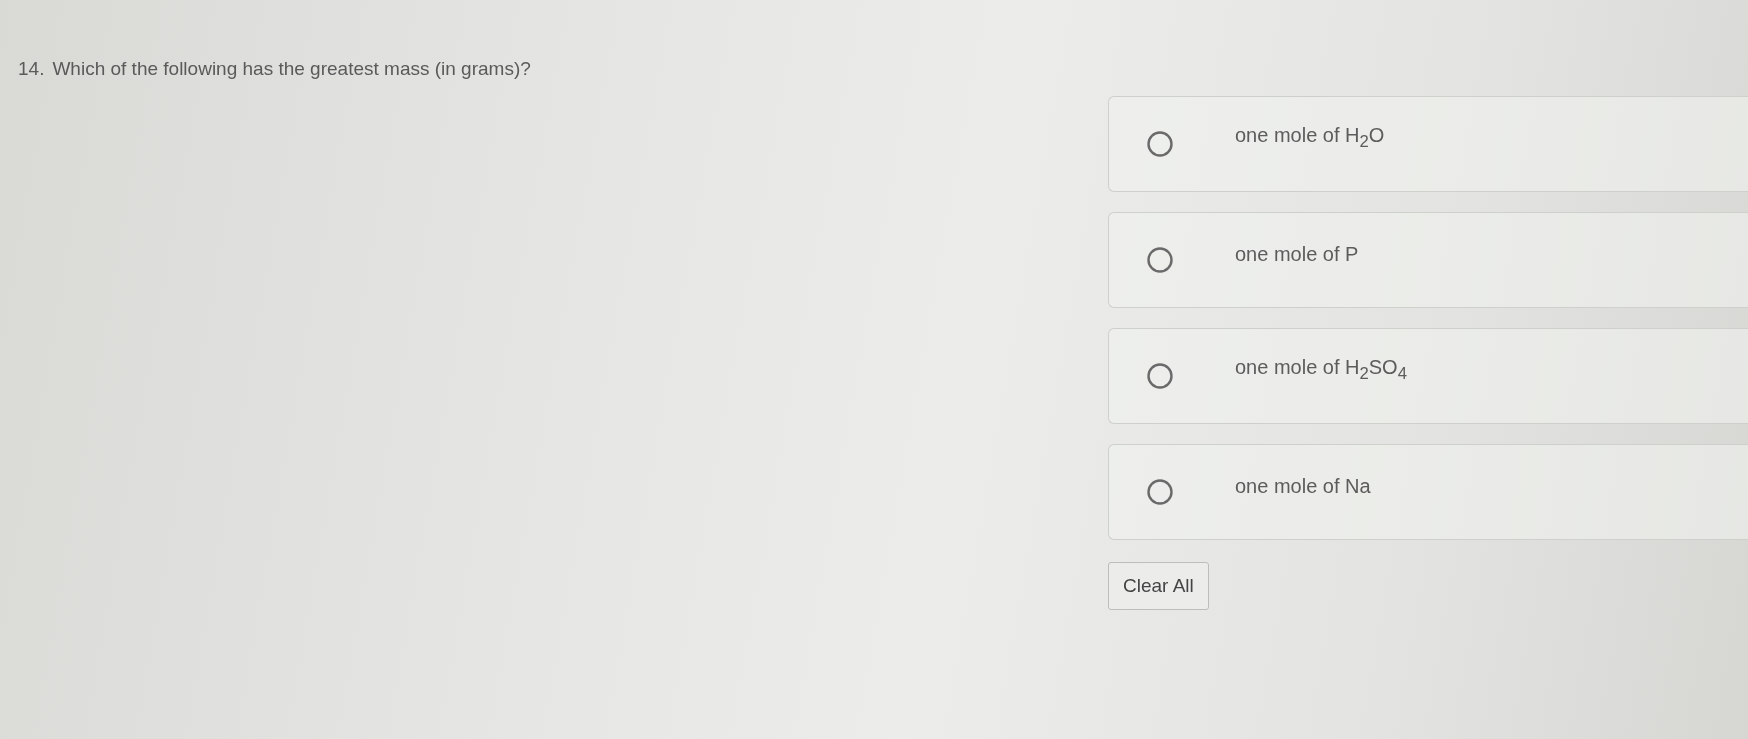 Image resolution: width=1748 pixels, height=739 pixels. What do you see at coordinates (1310, 138) in the screenshot?
I see `option-label: one mole of H$_{2}$O` at bounding box center [1310, 138].